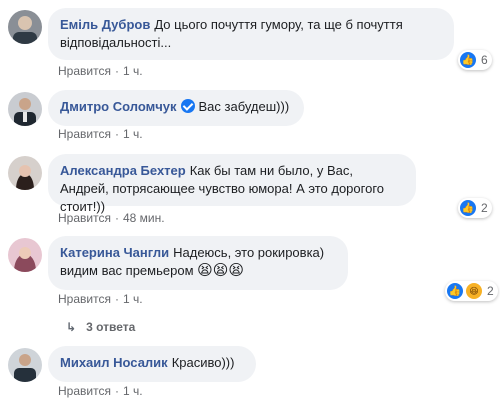 This screenshot has height=406, width=500. I want to click on comment-text: Вас забудеш))), so click(244, 106).